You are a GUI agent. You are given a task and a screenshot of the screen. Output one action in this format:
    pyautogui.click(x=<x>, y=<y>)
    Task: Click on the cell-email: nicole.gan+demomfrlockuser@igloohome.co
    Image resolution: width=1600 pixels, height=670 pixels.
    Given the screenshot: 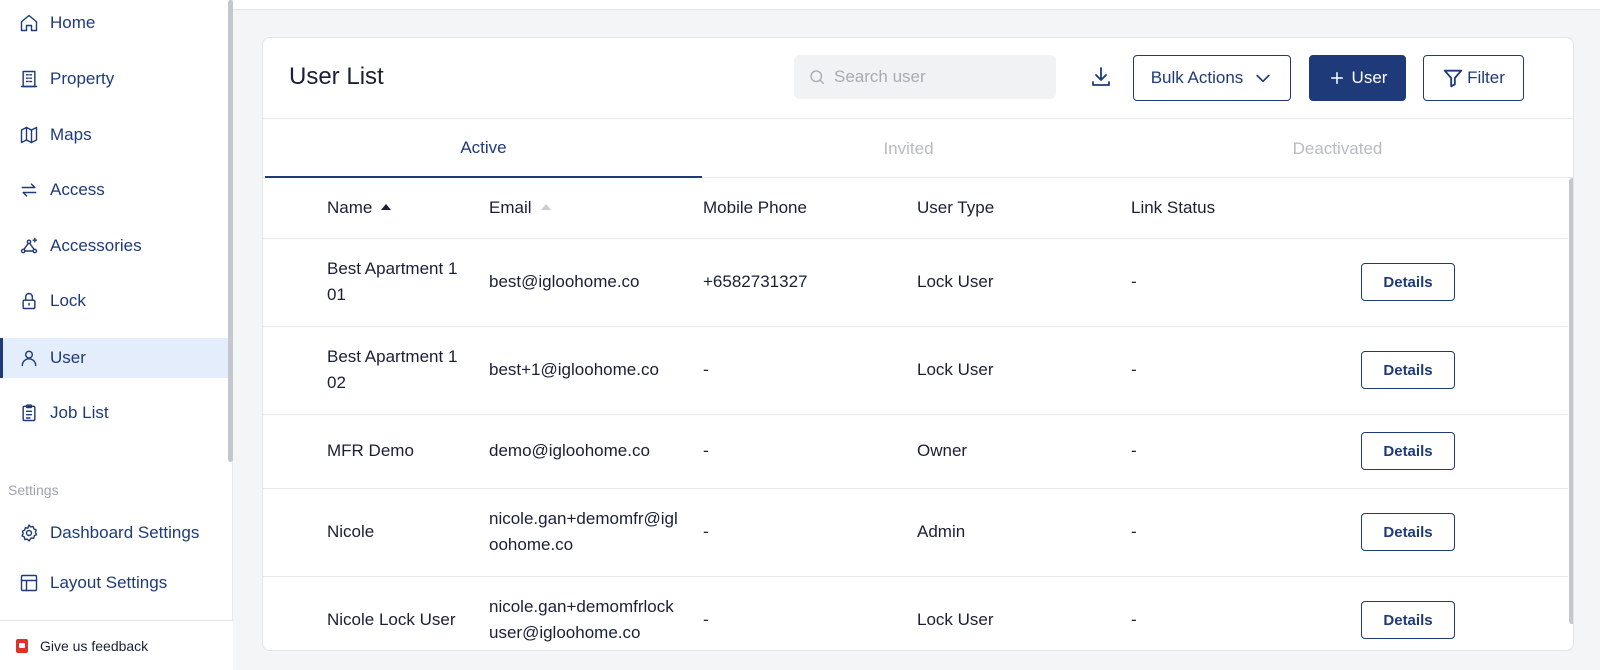 What is the action you would take?
    pyautogui.click(x=581, y=619)
    